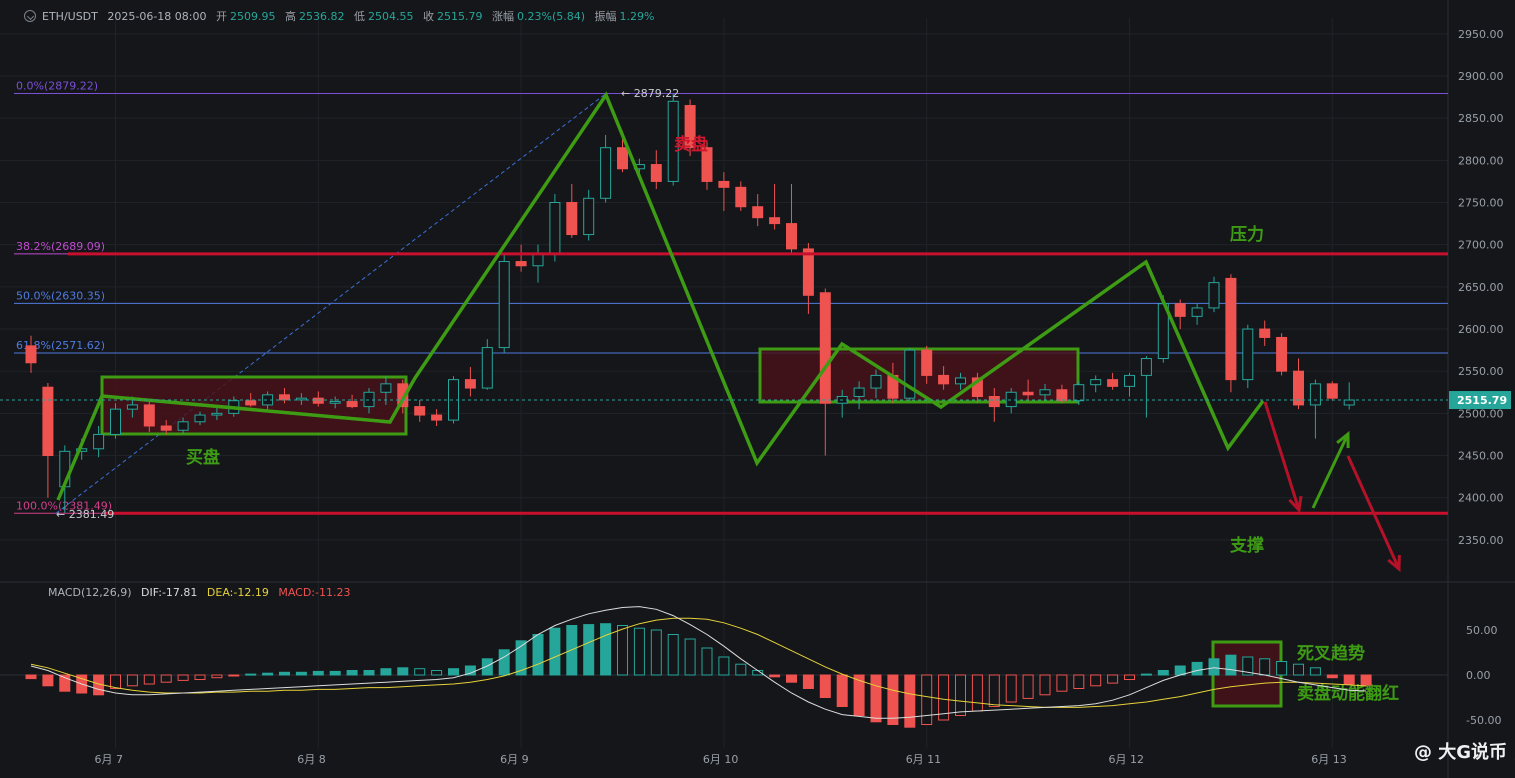 This screenshot has height=778, width=1515. I want to click on fib-level-label: 0.0%(2879.22), so click(57, 86).